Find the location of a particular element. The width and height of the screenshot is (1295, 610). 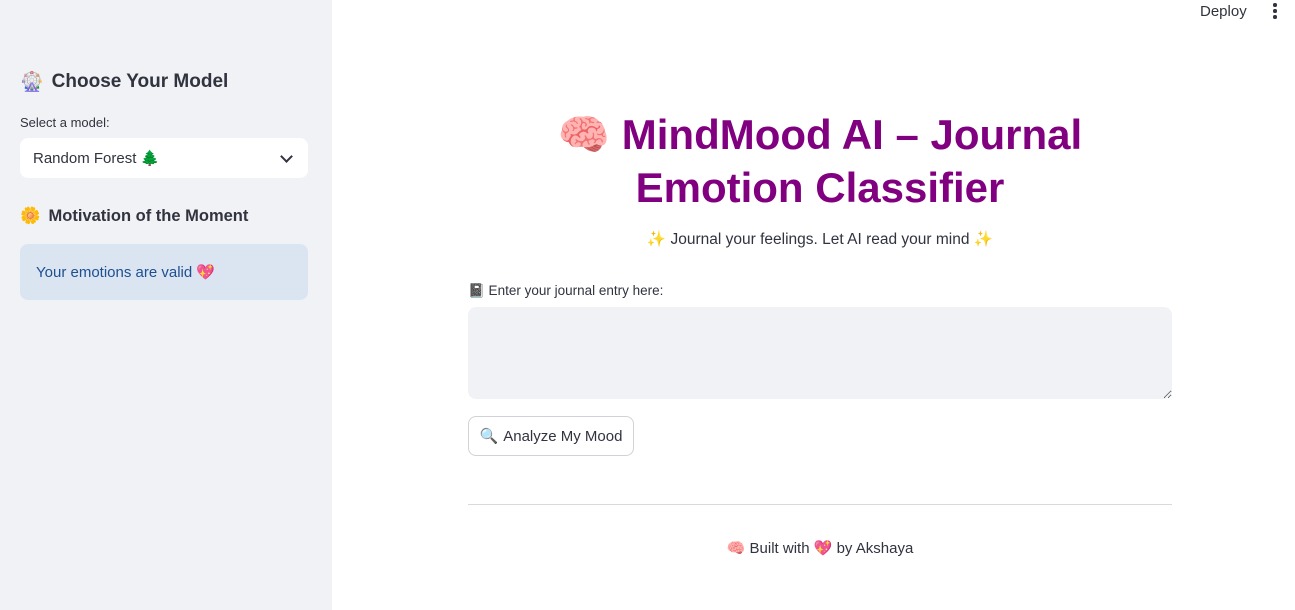

choose-model-heading: 🎡 Choose Your Model is located at coordinates (124, 82).